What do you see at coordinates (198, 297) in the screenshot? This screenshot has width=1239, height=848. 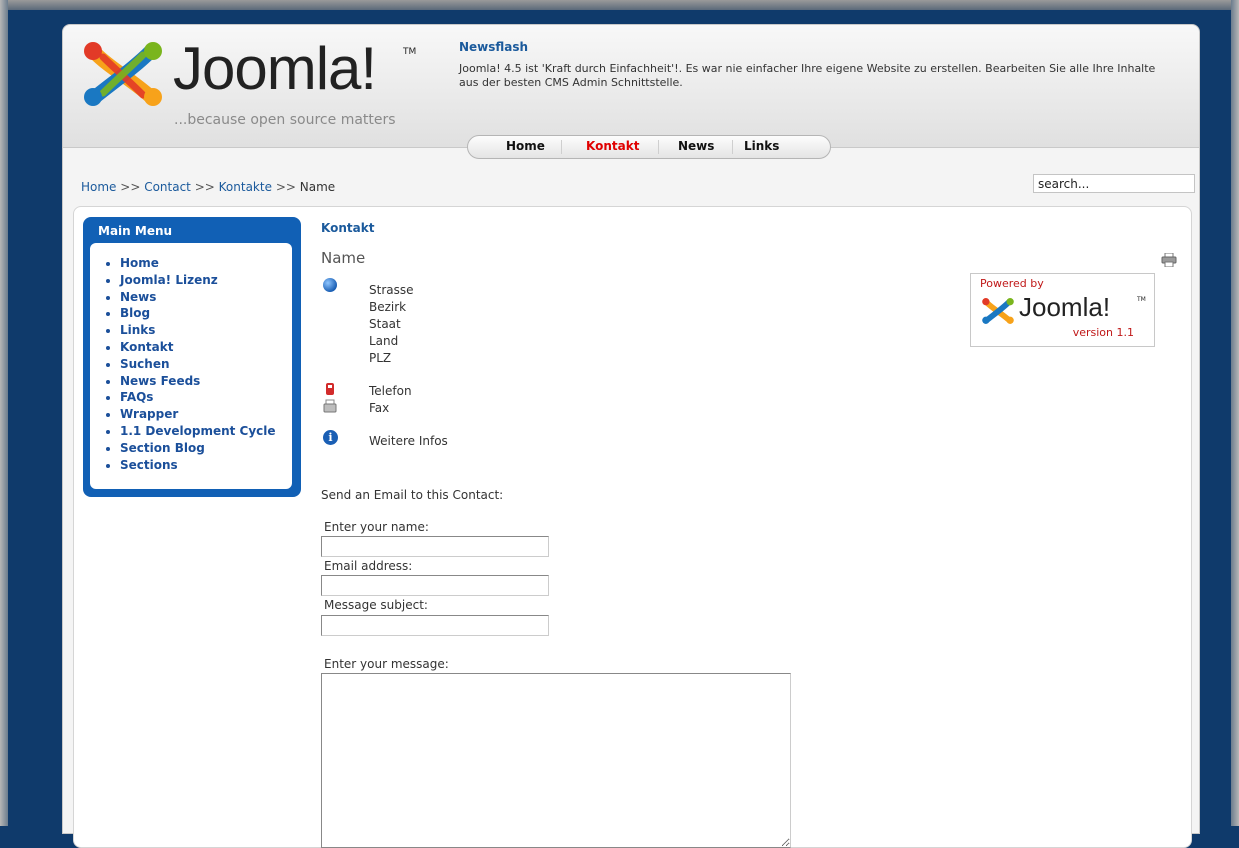 I see `menu-item-news: News` at bounding box center [198, 297].